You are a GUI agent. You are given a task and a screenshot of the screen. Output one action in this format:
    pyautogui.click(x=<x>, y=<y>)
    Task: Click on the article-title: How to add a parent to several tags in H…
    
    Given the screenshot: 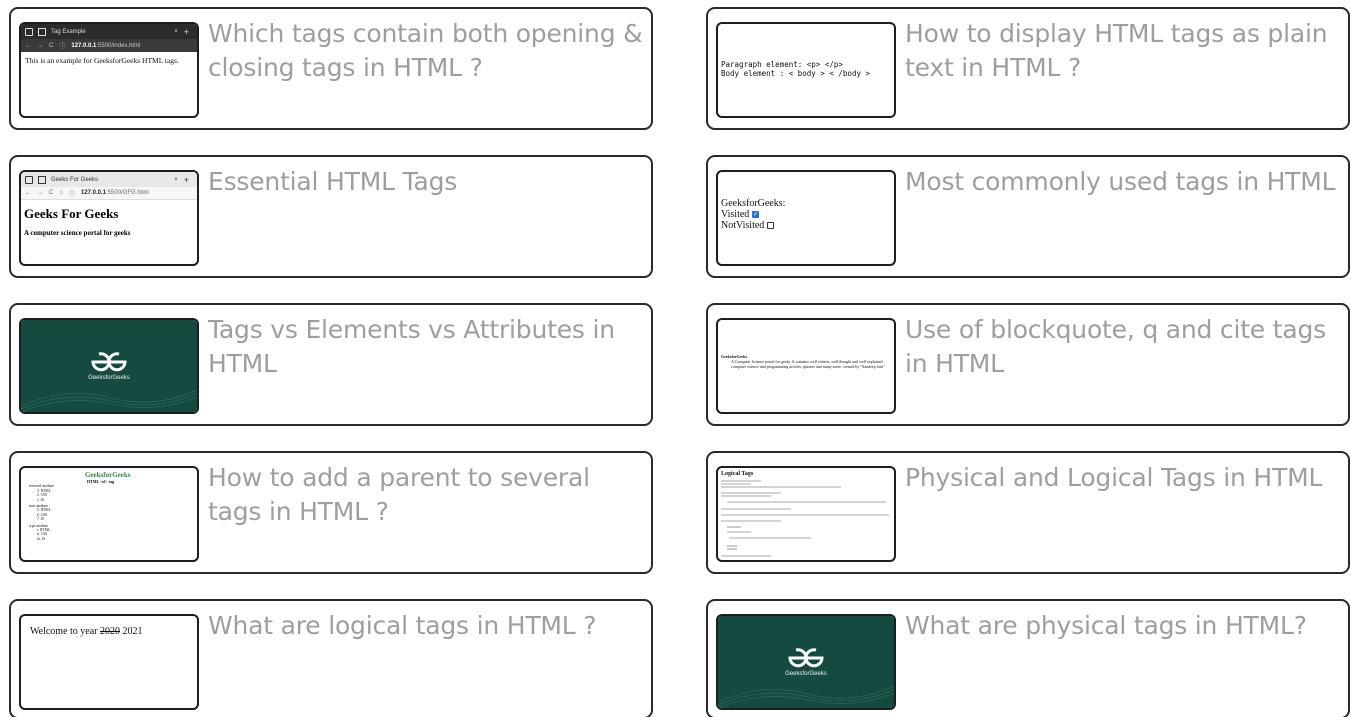 What is the action you would take?
    pyautogui.click(x=425, y=495)
    